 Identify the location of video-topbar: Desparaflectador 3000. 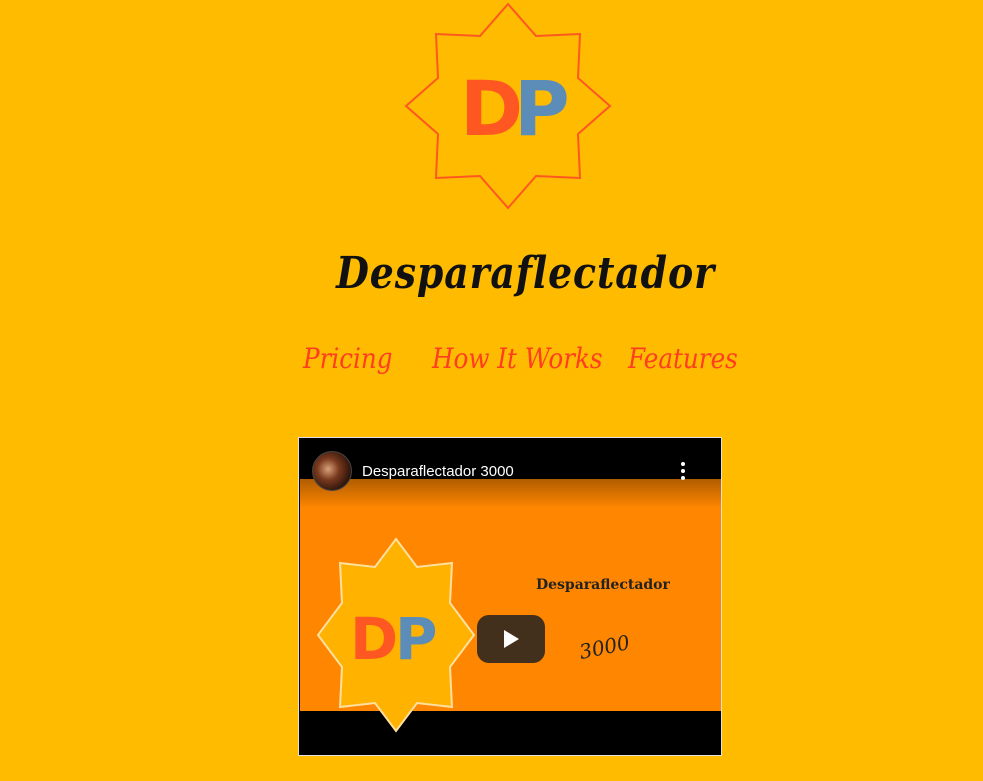
(510, 473).